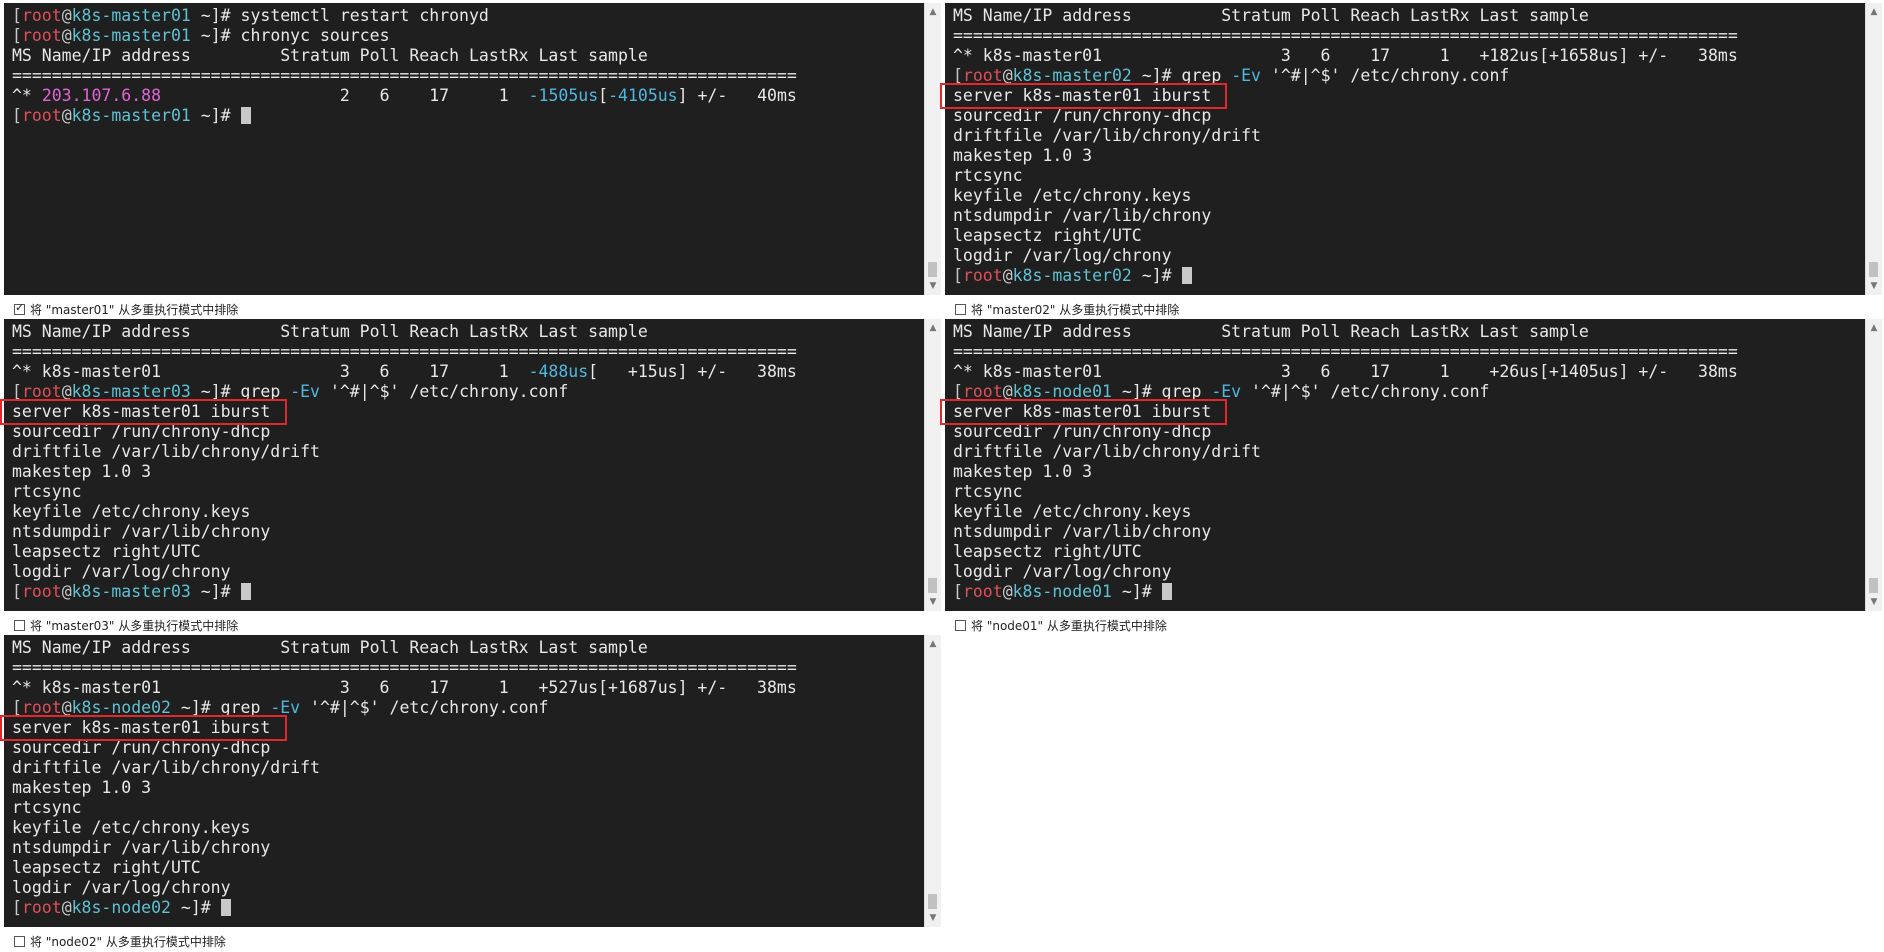  Describe the element at coordinates (134, 625) in the screenshot. I see `exclude-label: 将 "master03" 从多重执行模式中排除` at that location.